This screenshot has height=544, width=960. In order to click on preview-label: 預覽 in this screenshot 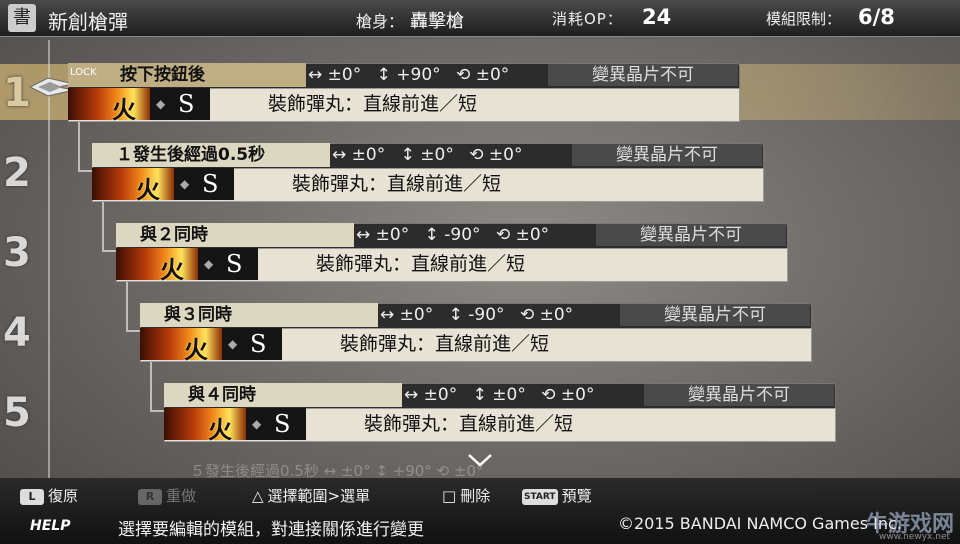, I will do `click(576, 496)`.